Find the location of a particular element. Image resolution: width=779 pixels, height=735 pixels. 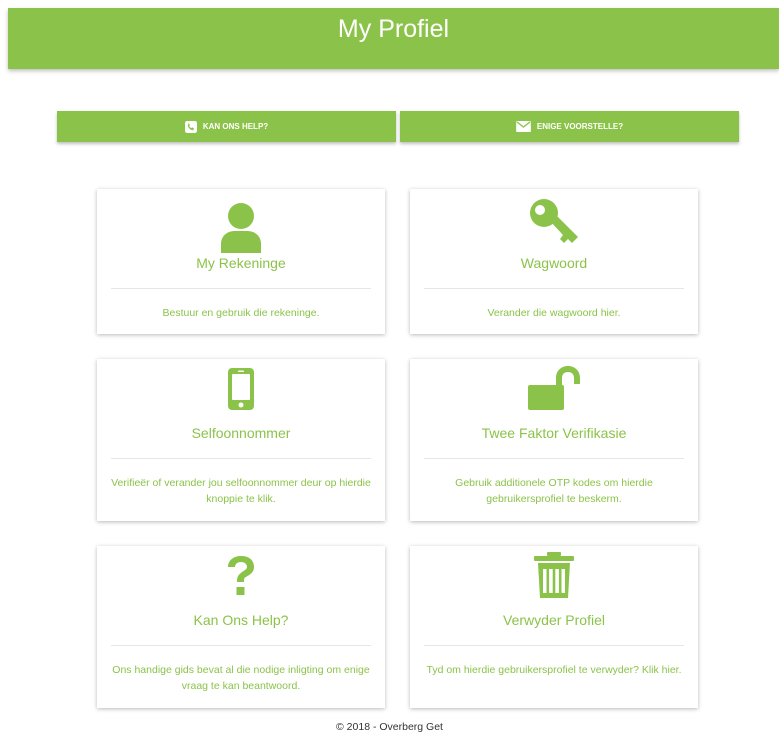

help-button: KAN ONS HELP? is located at coordinates (226, 126).